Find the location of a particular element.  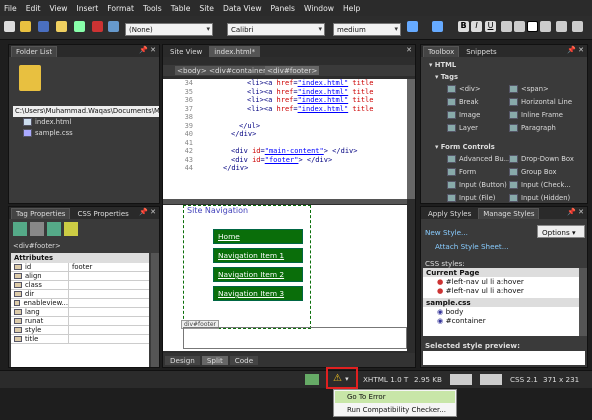

toolbox-item: Input (File) is located at coordinates (471, 198).